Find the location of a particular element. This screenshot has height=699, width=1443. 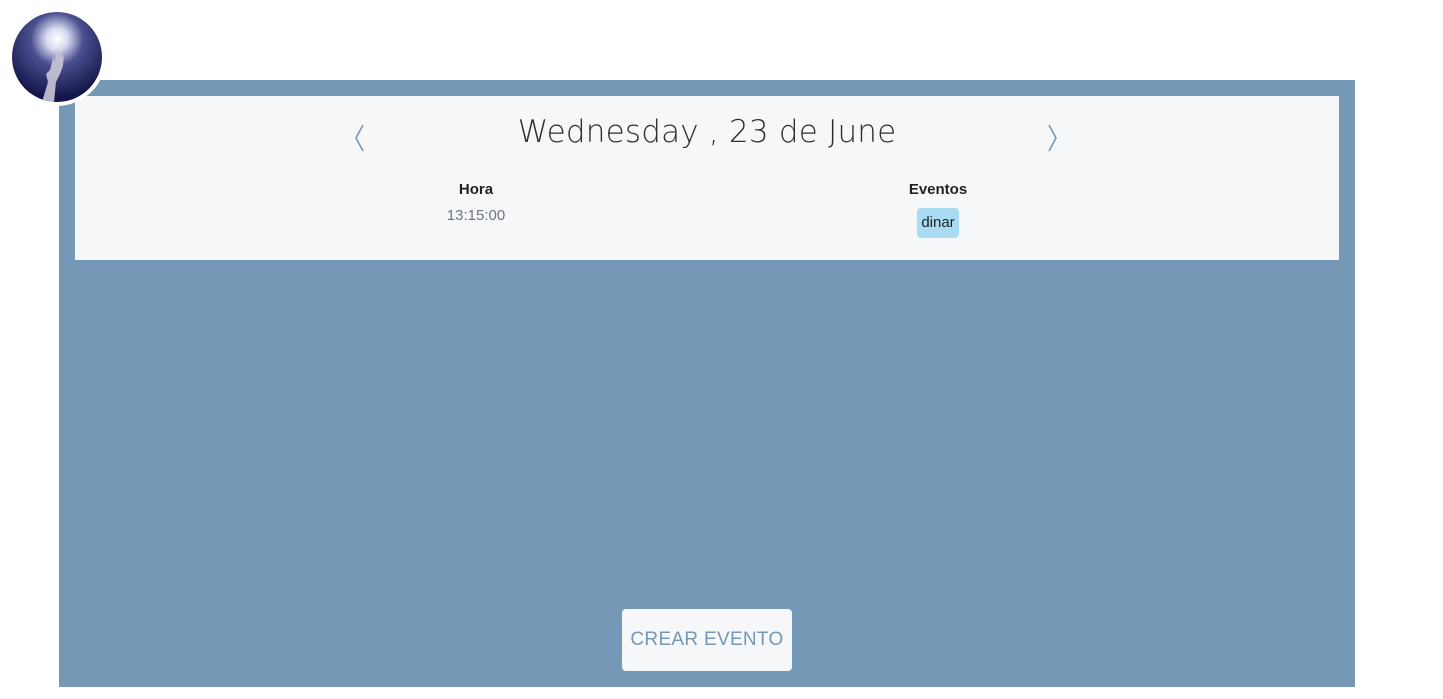

chevron-right-icon is located at coordinates (1052, 138).